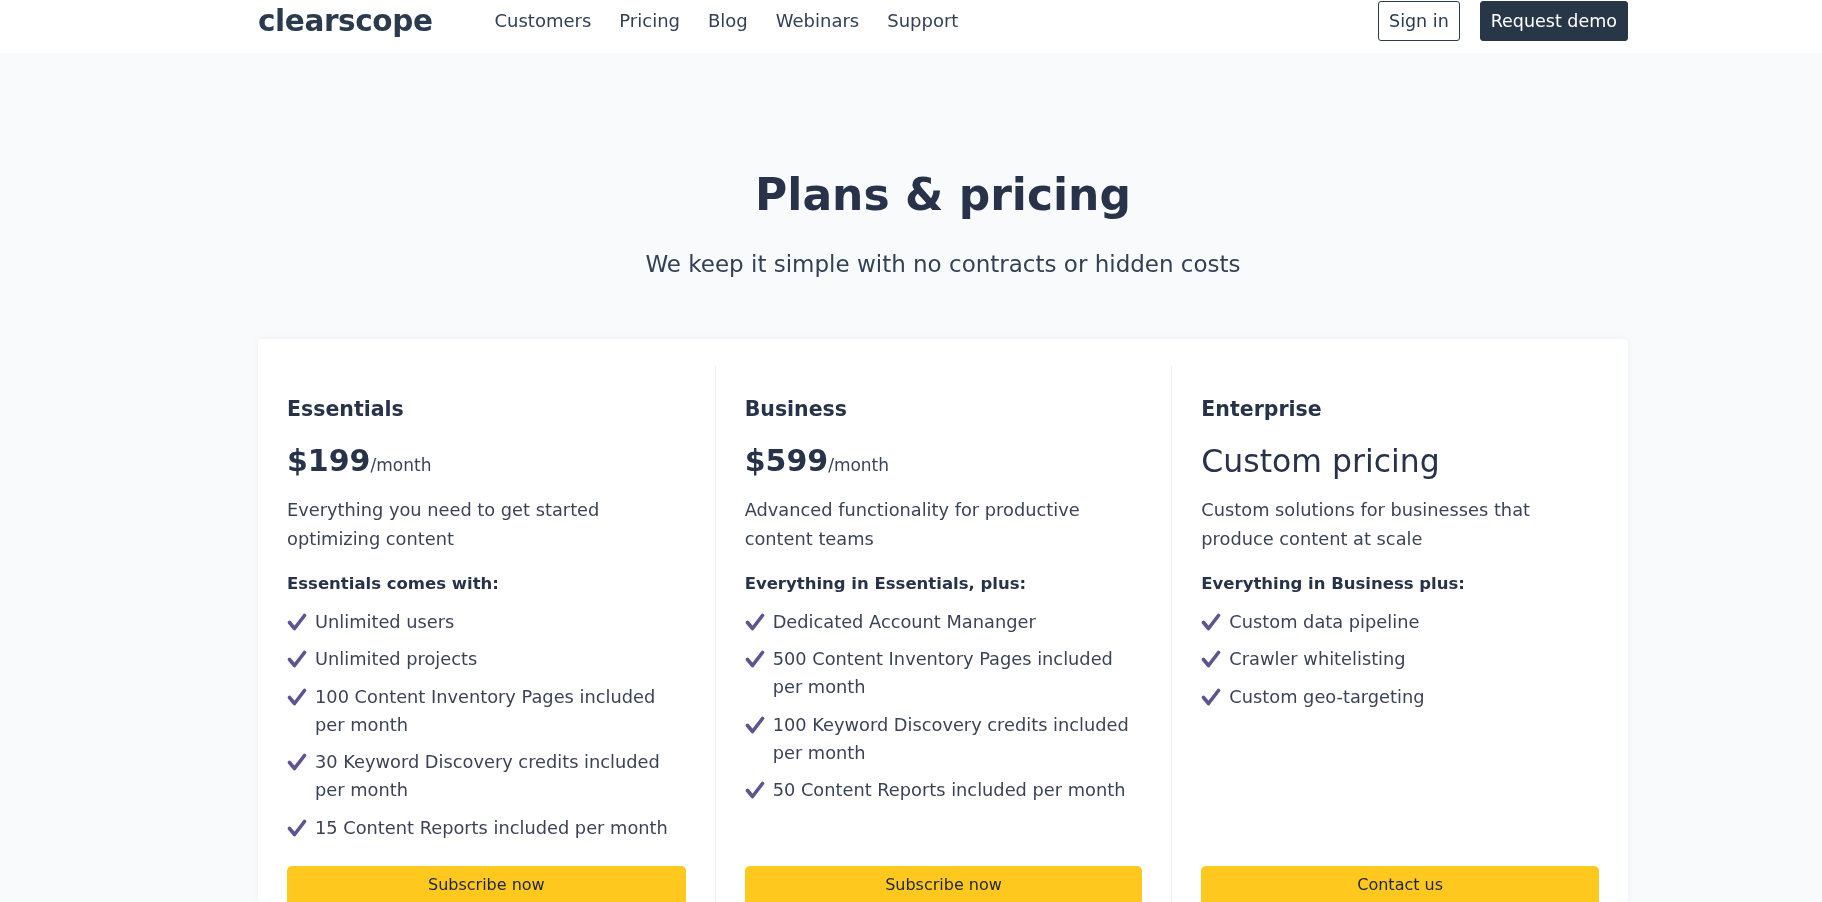  What do you see at coordinates (943, 195) in the screenshot?
I see `page-title: Plans & pricing` at bounding box center [943, 195].